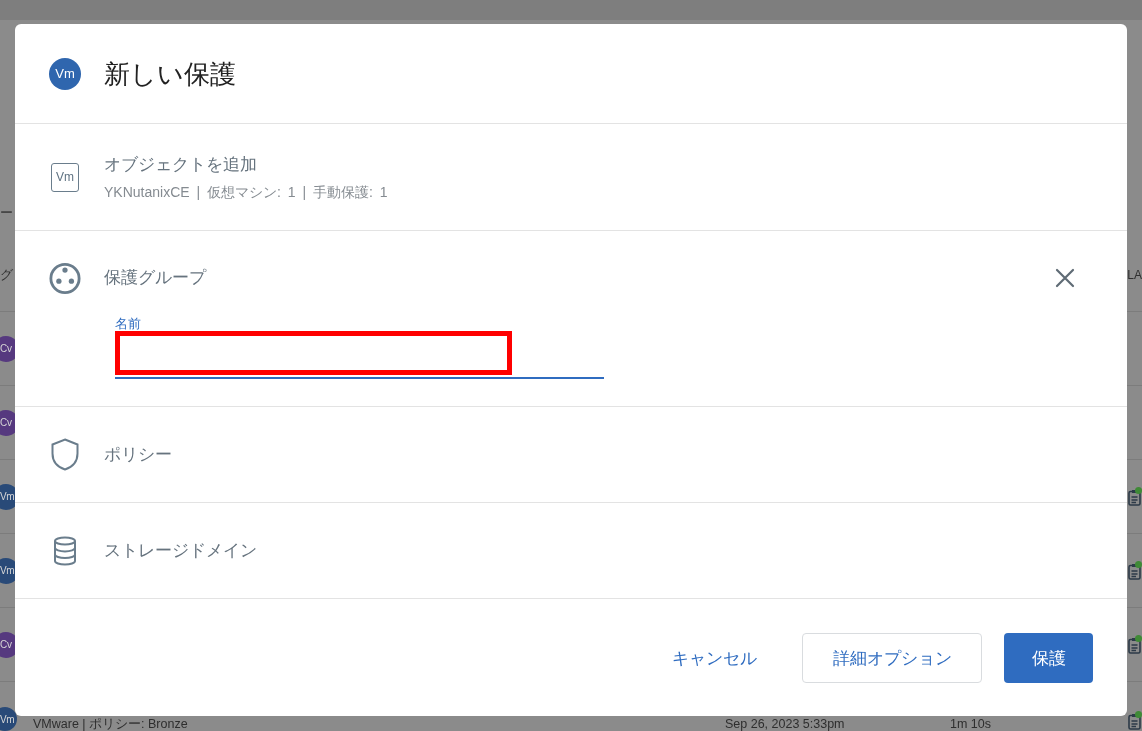 The width and height of the screenshot is (1142, 731). Describe the element at coordinates (65, 177) in the screenshot. I see `object-type-tag: Vm` at that location.